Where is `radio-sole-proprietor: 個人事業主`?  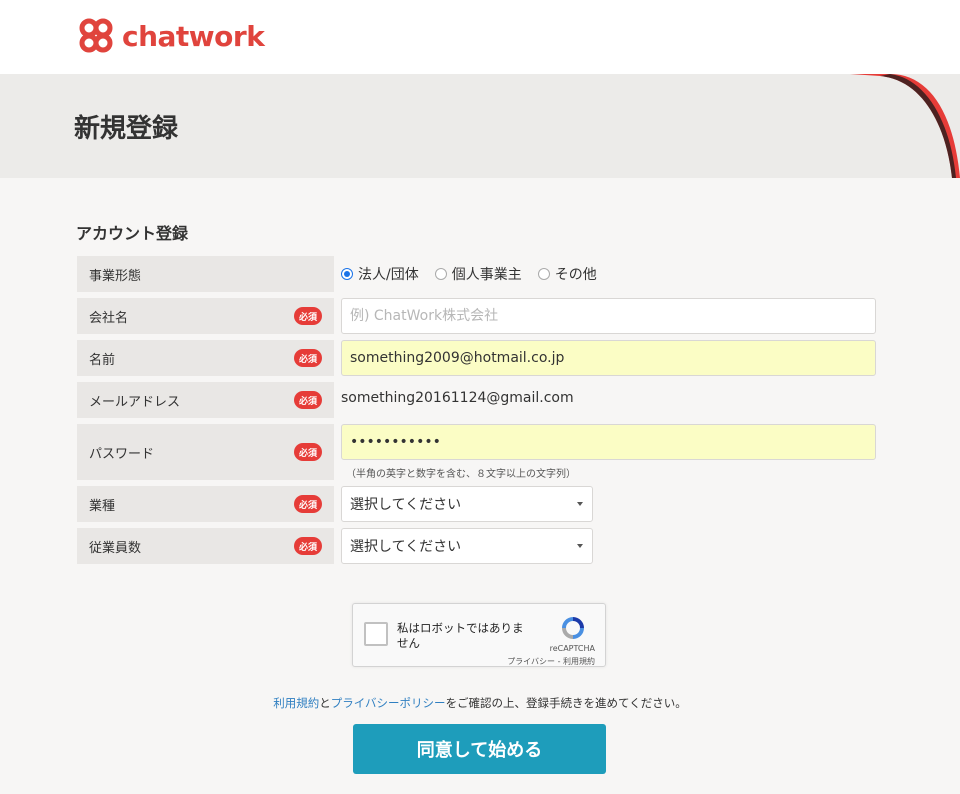 radio-sole-proprietor: 個人事業主 is located at coordinates (478, 274).